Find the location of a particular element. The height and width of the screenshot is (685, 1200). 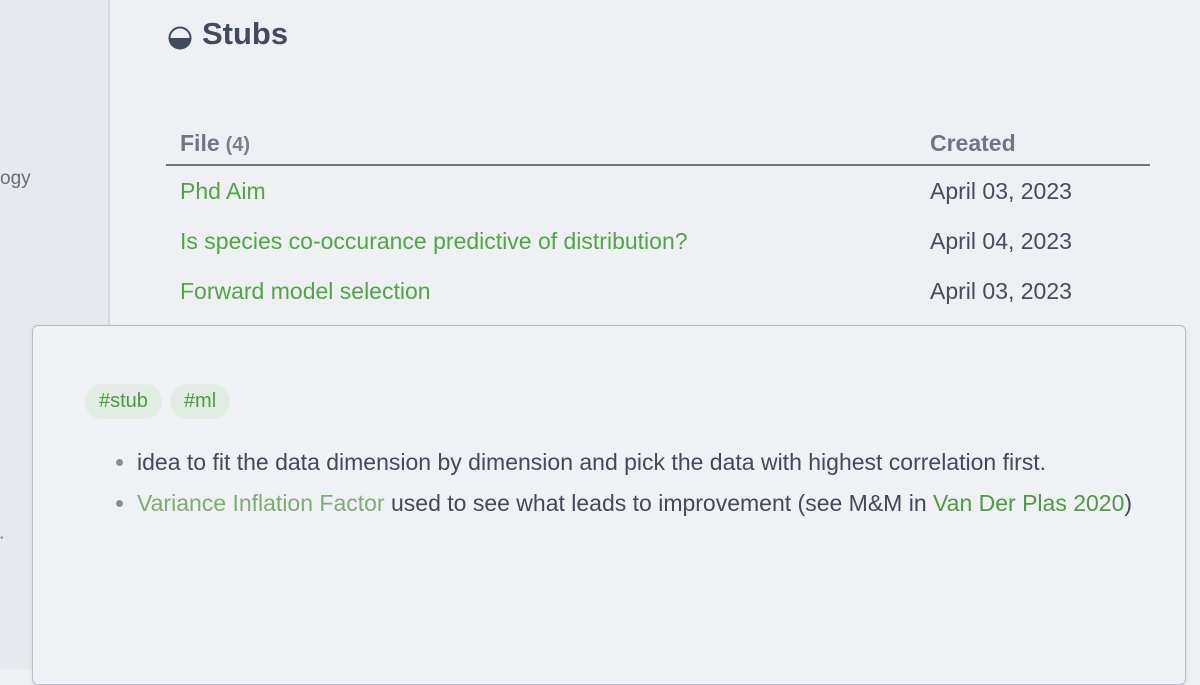

page-title: Stubs is located at coordinates (228, 34).